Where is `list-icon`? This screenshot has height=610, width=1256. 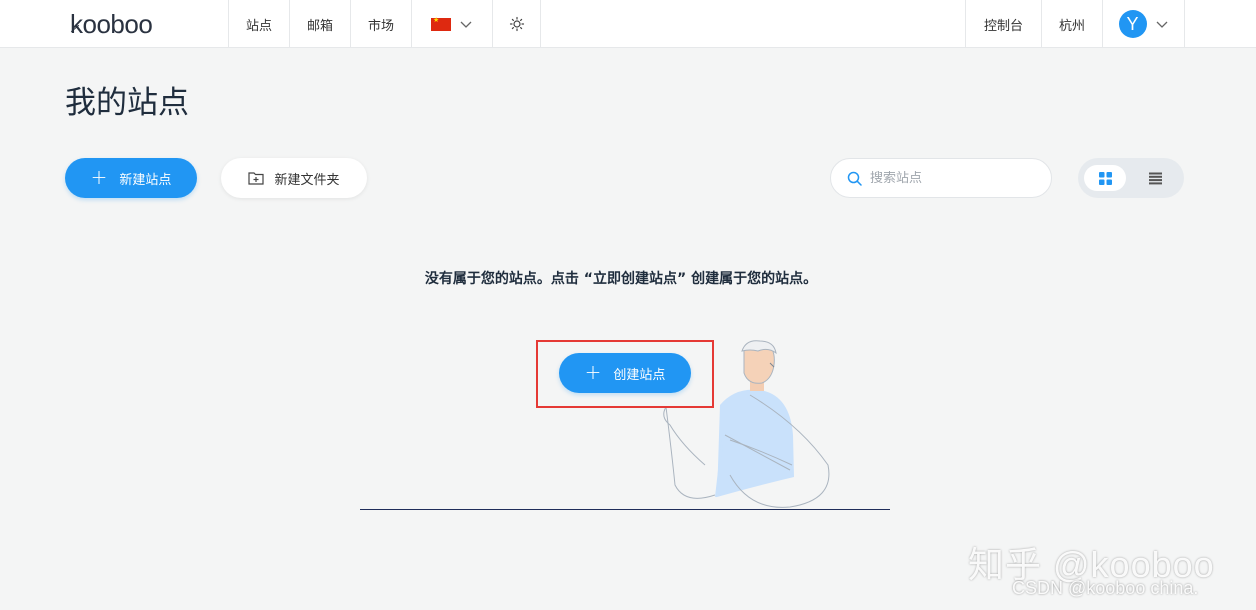 list-icon is located at coordinates (1155, 178).